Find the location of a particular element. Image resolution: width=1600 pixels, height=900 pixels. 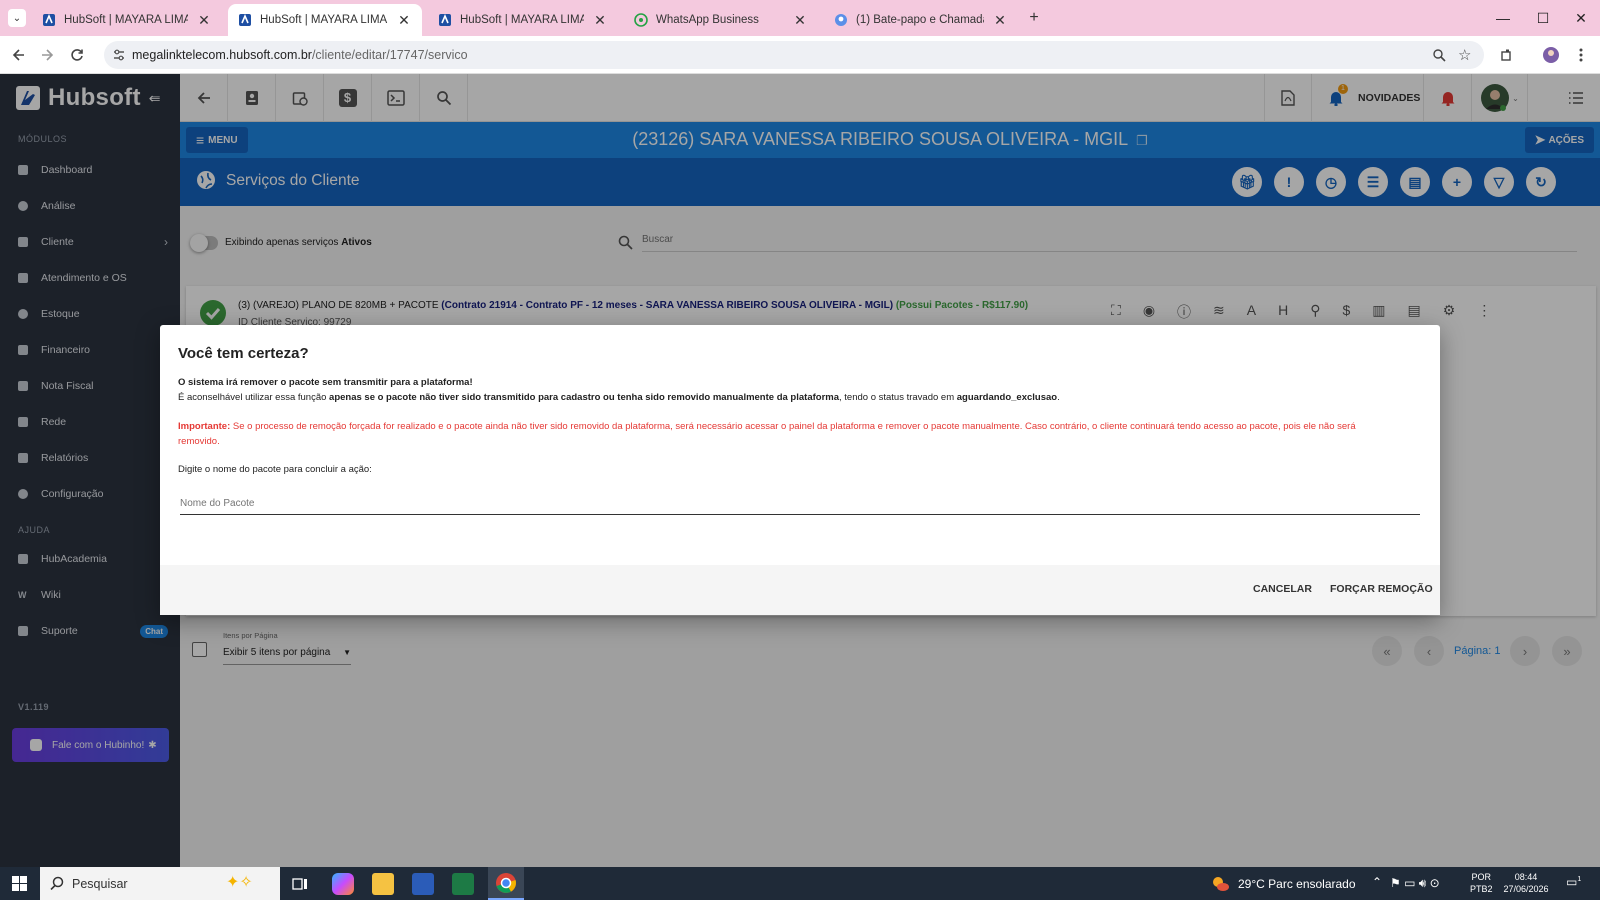

extensions-icon is located at coordinates (1507, 55).